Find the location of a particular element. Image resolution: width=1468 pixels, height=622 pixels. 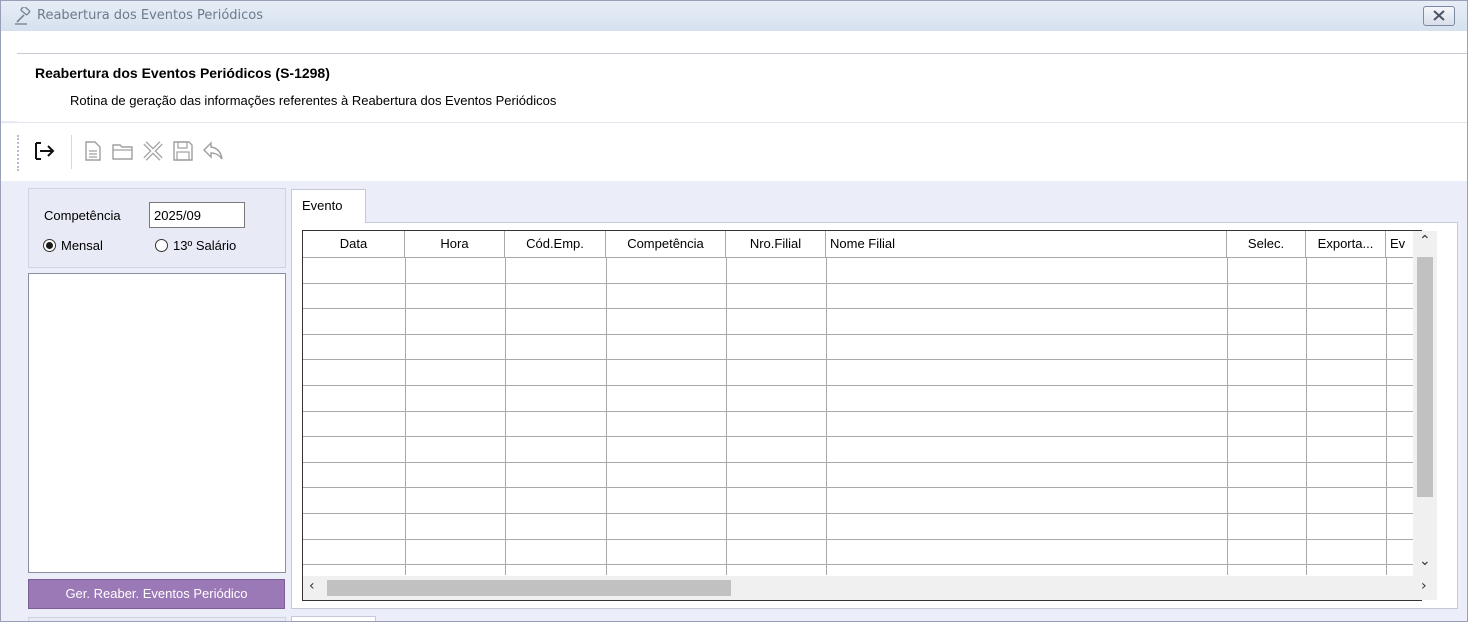

exit-button is located at coordinates (45, 151).